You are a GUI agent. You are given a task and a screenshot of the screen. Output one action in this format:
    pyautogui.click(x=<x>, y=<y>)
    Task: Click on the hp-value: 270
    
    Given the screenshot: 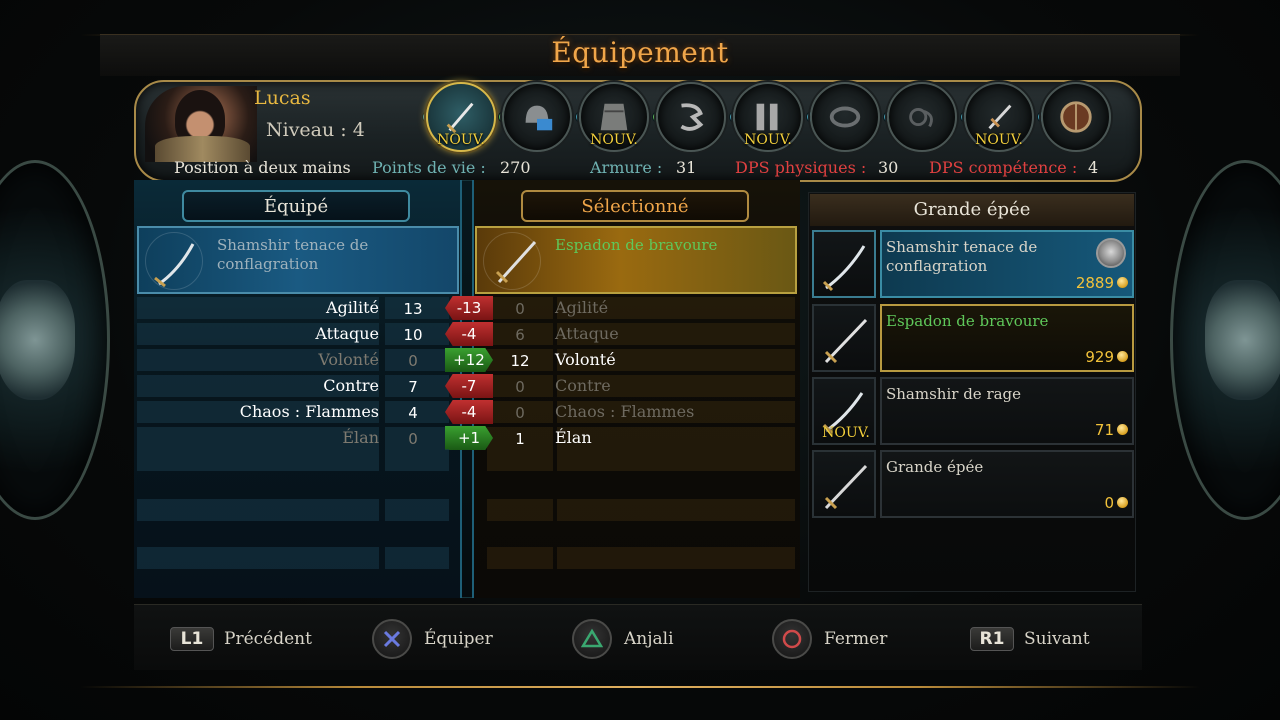 What is the action you would take?
    pyautogui.click(x=515, y=167)
    